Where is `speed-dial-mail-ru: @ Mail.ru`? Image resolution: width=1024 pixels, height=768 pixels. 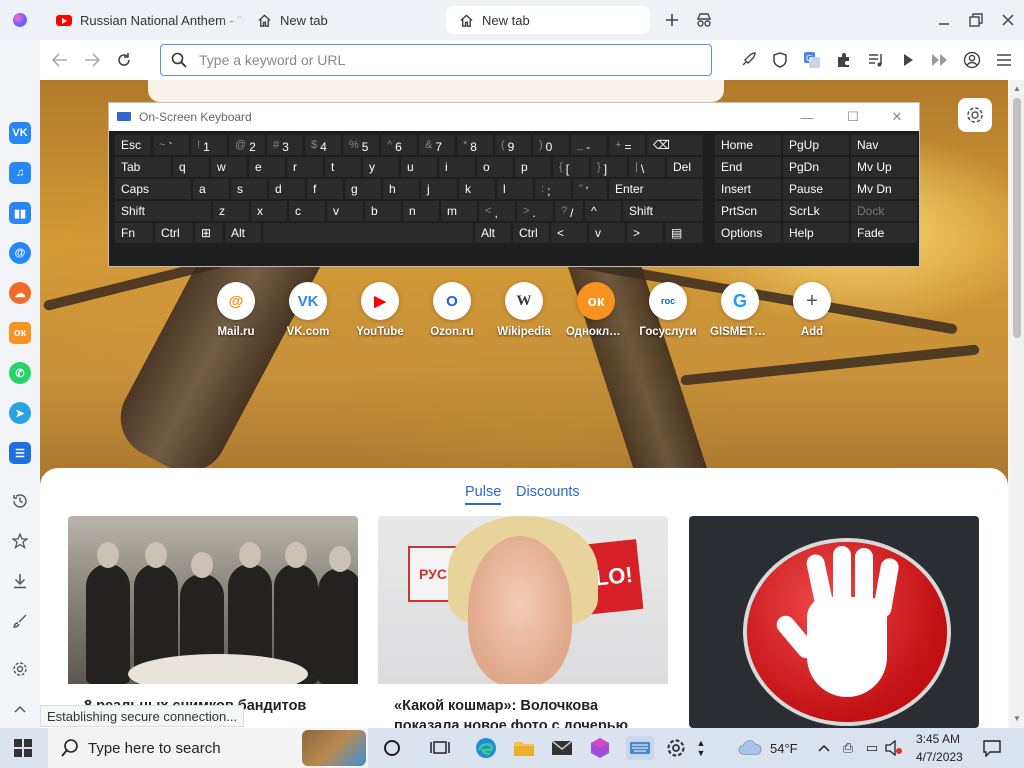
speed-dial-mail-ru: @ Mail.ru is located at coordinates (236, 310).